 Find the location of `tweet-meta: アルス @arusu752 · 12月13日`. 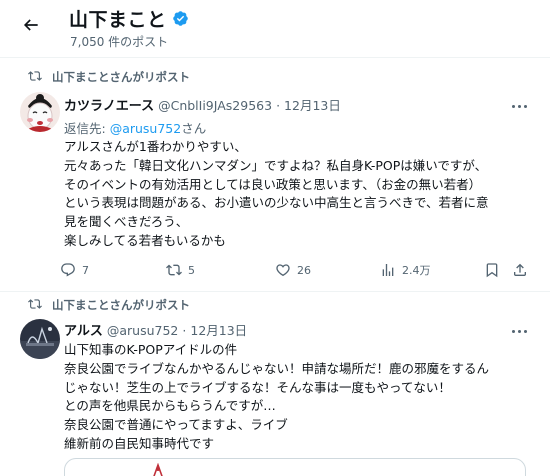

tweet-meta: アルス @arusu752 · 12月13日 is located at coordinates (155, 329).